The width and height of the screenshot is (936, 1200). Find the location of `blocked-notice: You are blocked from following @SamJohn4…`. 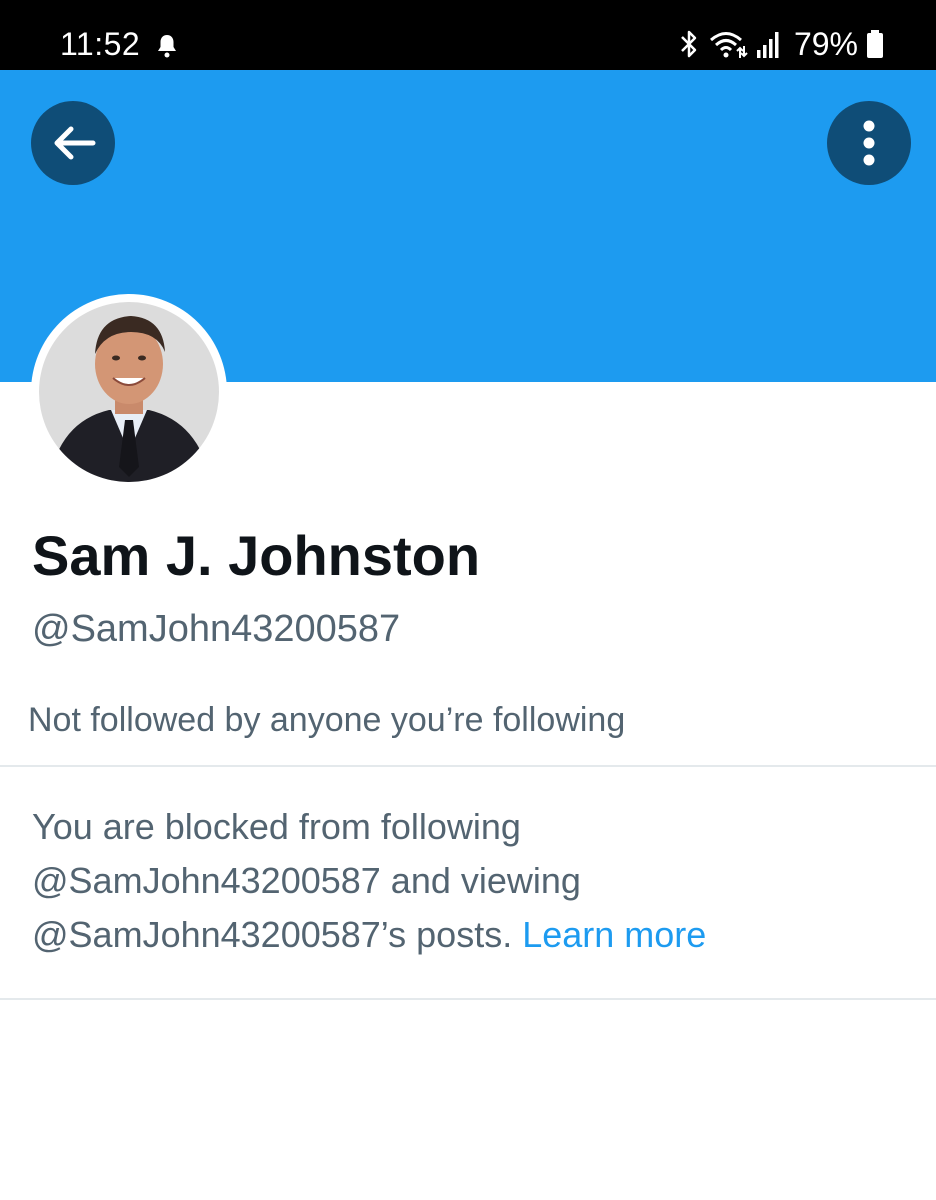

blocked-notice: You are blocked from following @SamJohn4… is located at coordinates (472, 881).